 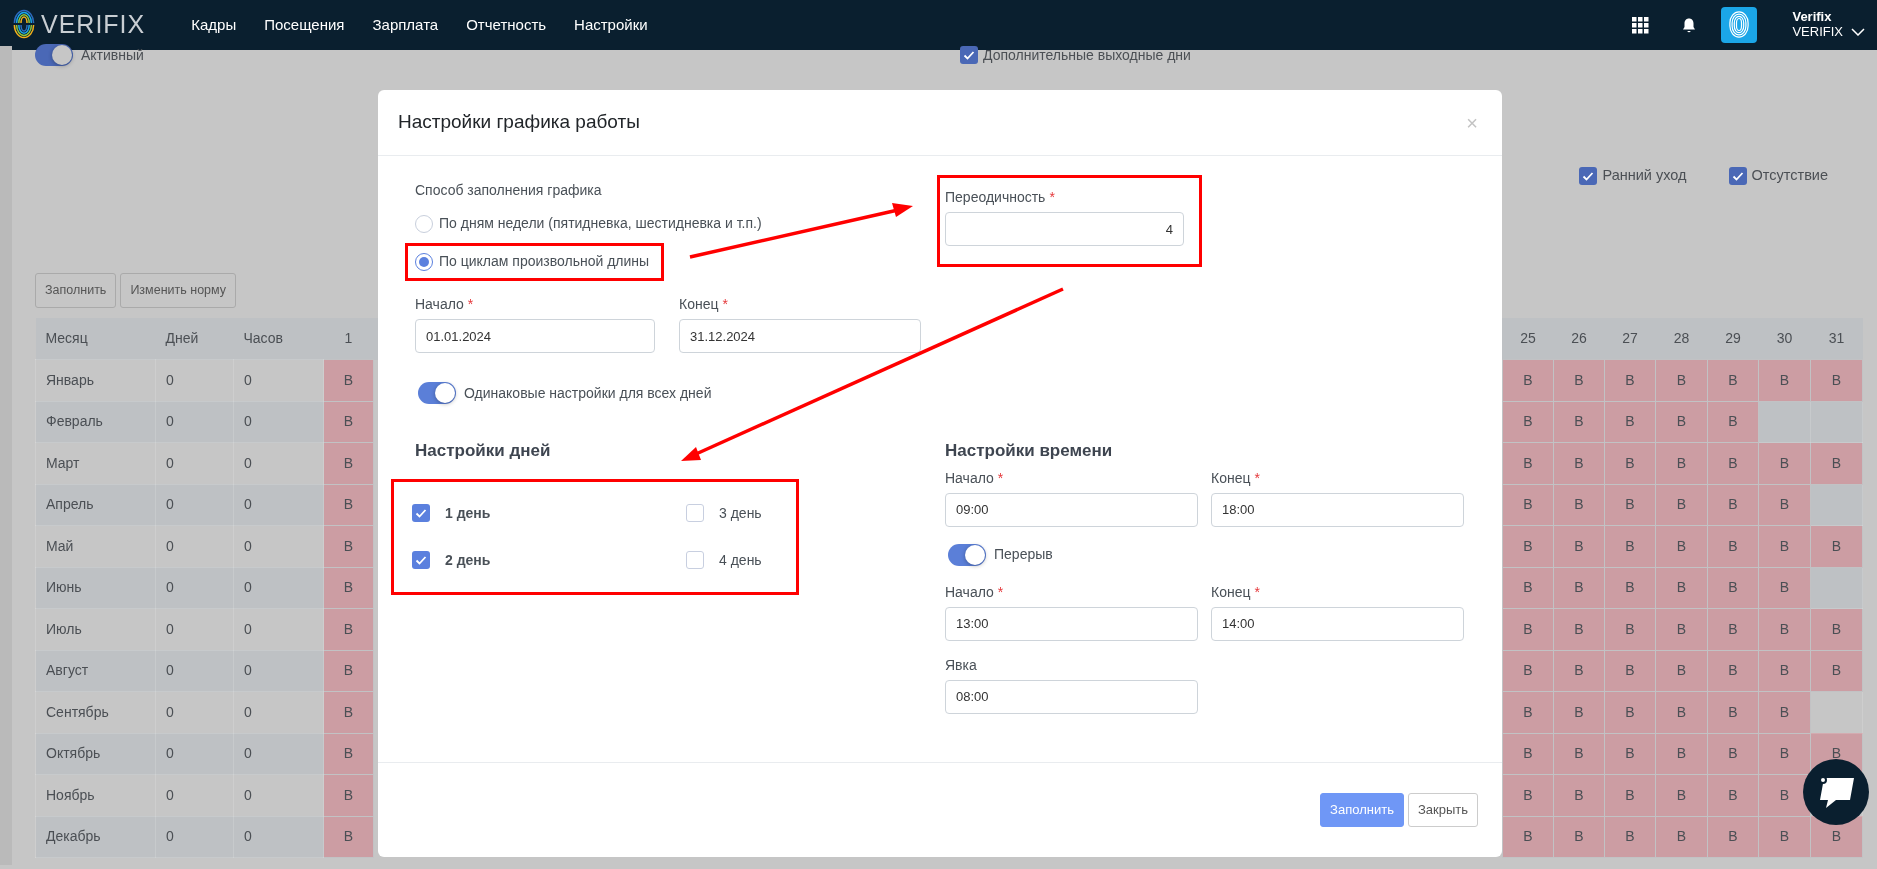 I want to click on radio-option: По дням недели (пятидневка, шестидневка и т.п.), so click(x=588, y=223).